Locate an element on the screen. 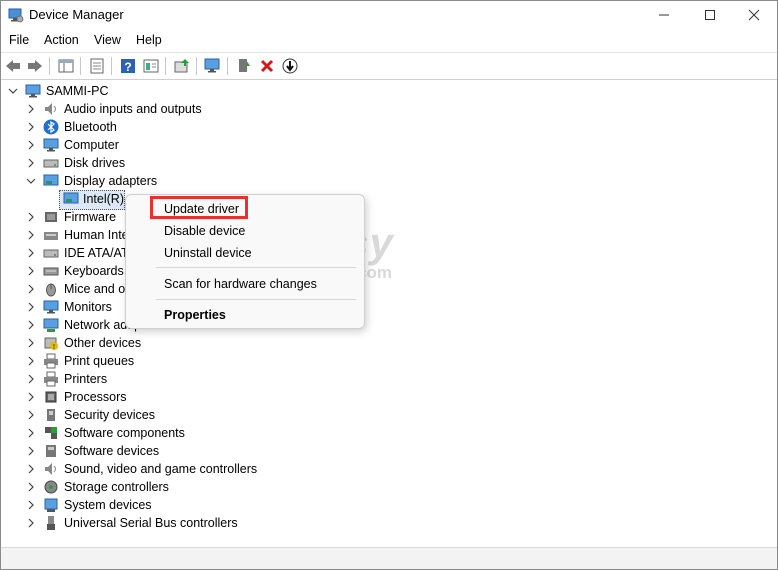  context-properties: Properties is located at coordinates (195, 315).